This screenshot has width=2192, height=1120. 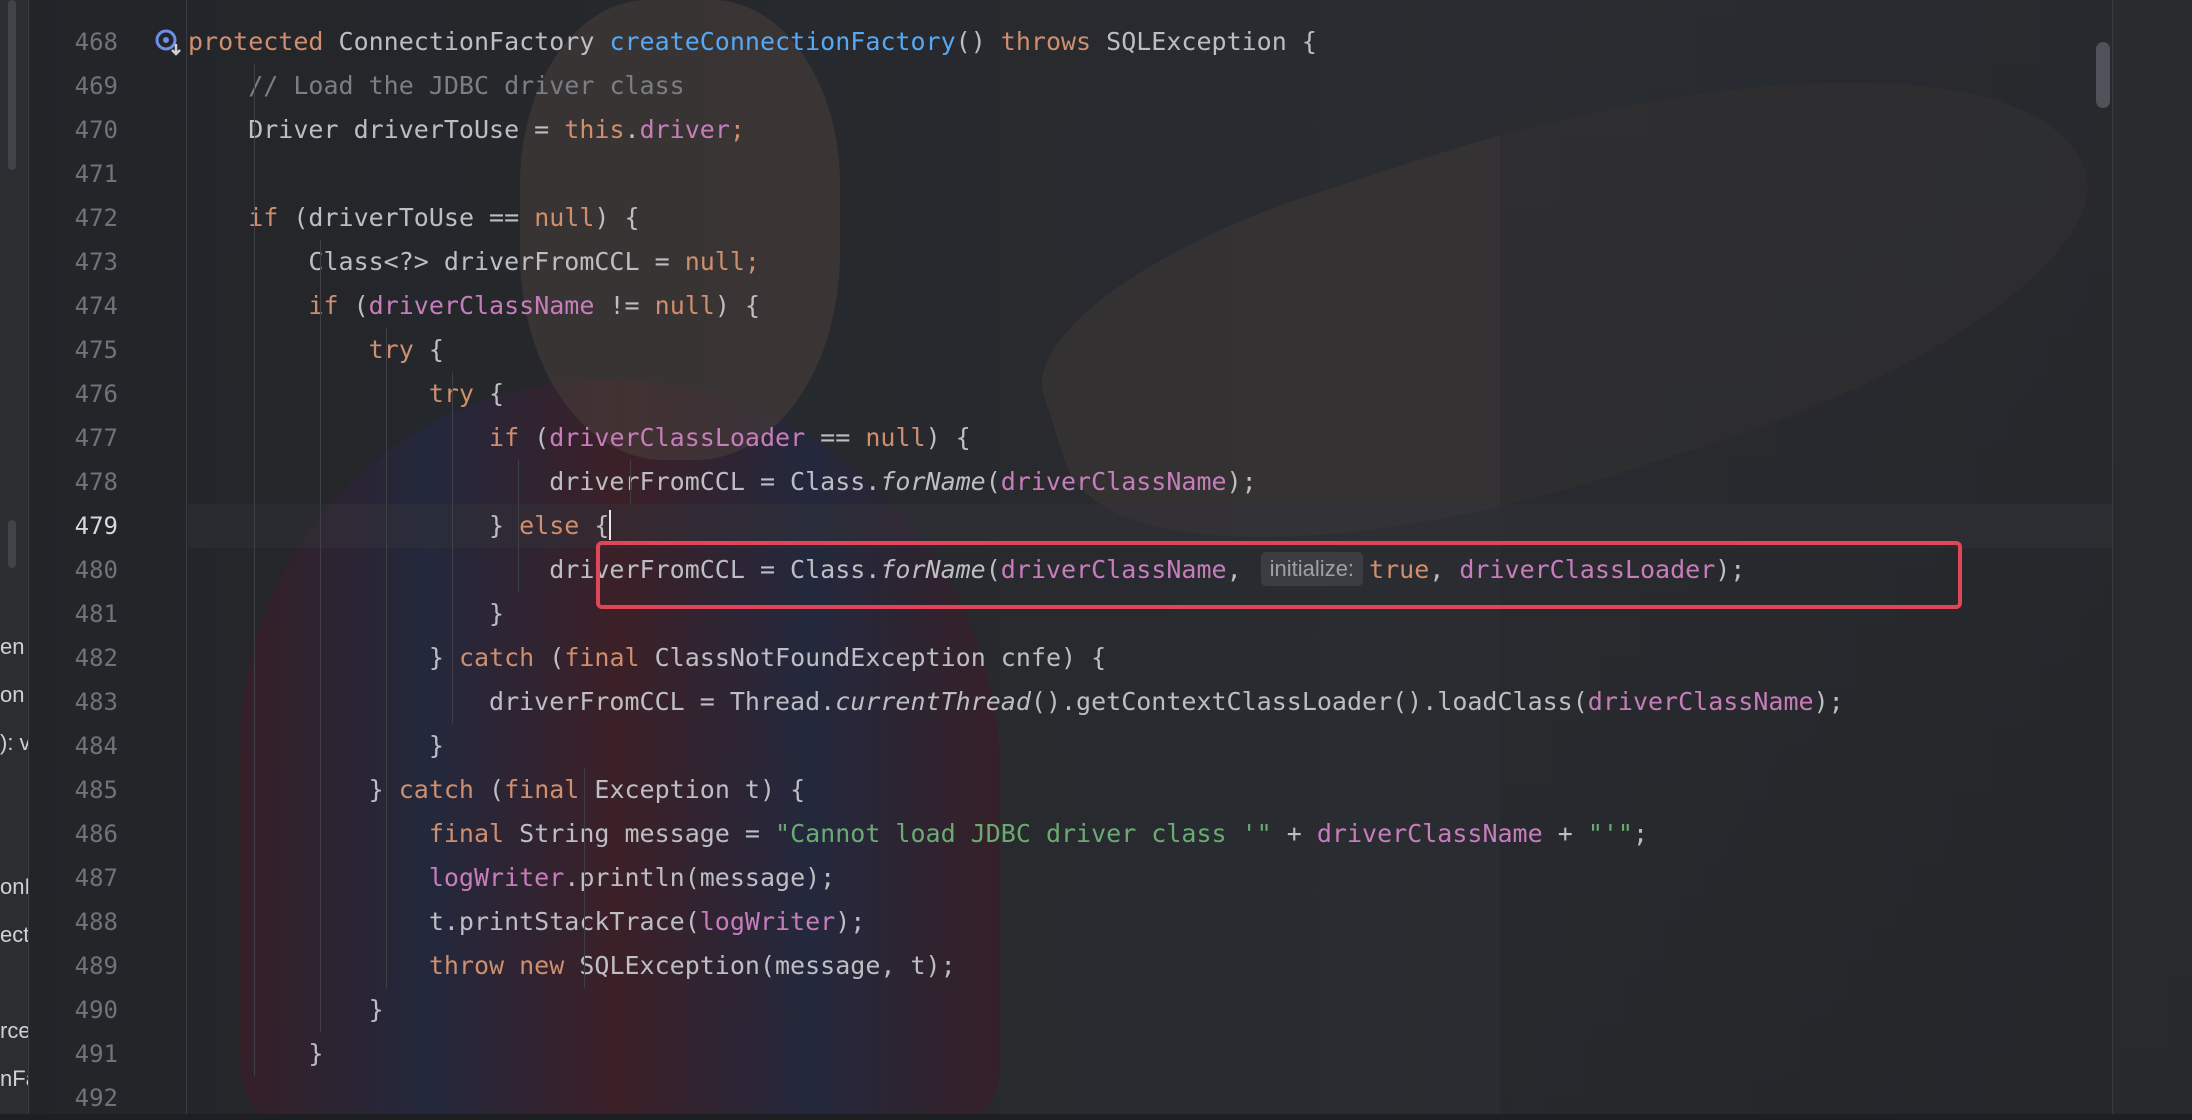 What do you see at coordinates (767, 965) in the screenshot?
I see `code-token: SQLException(message, t);` at bounding box center [767, 965].